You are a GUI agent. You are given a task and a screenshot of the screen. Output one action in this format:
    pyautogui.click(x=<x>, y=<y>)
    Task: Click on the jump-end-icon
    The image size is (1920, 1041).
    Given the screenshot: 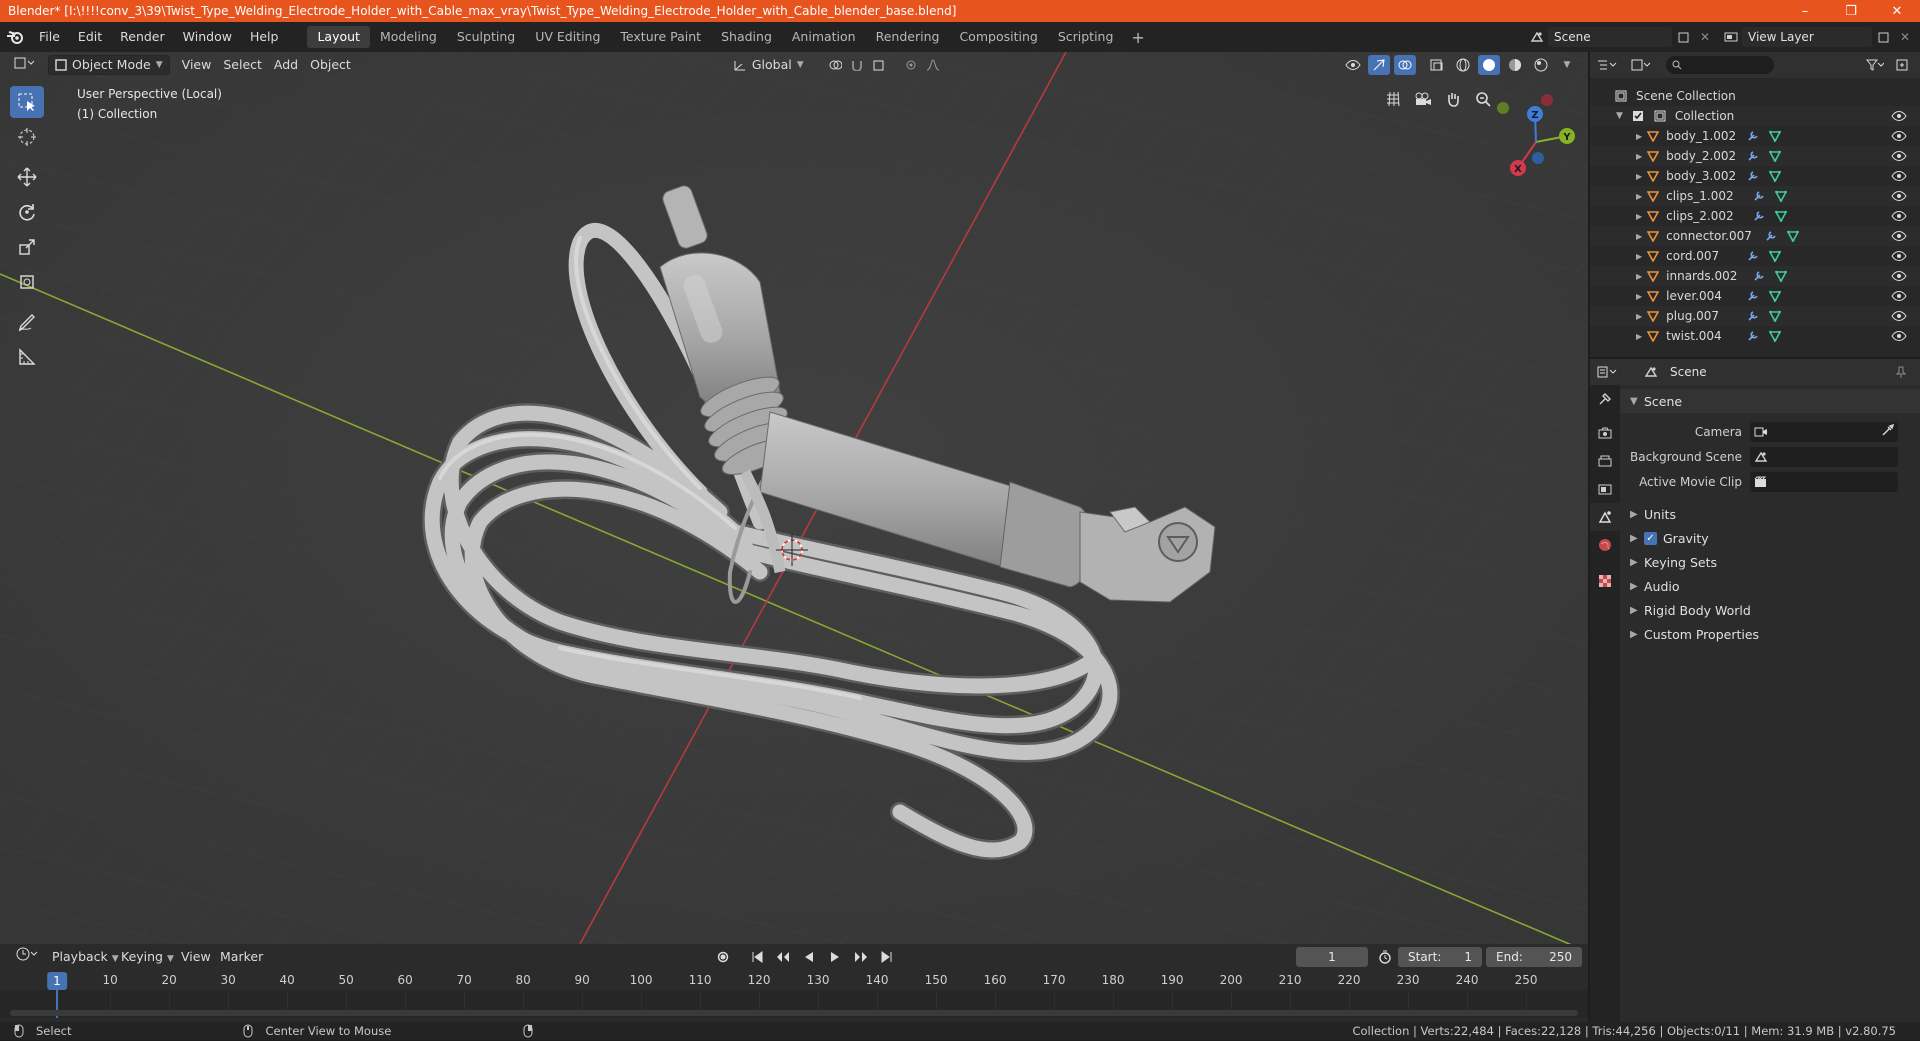 What is the action you would take?
    pyautogui.click(x=887, y=957)
    